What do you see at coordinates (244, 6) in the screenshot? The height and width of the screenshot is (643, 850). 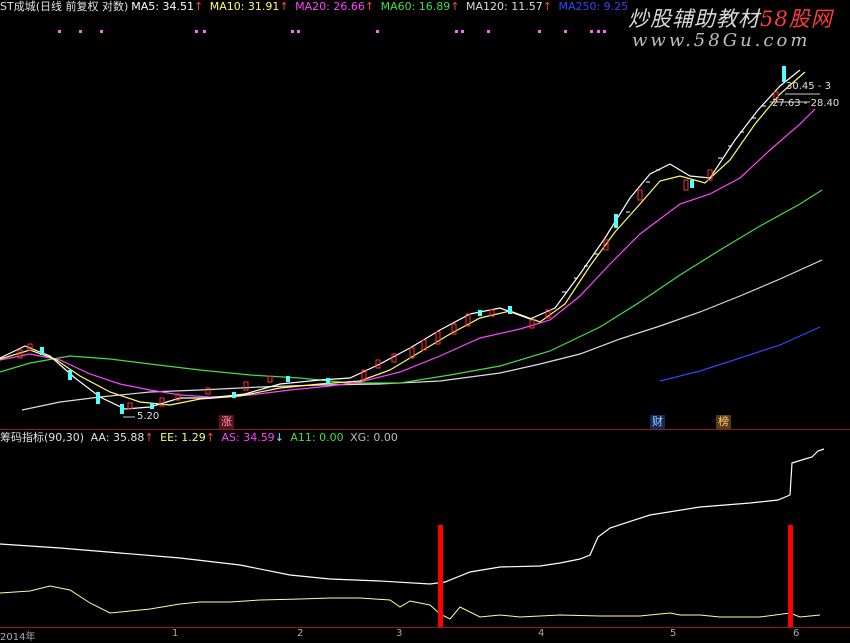 I see `ma10-value: MA10: 31.91` at bounding box center [244, 6].